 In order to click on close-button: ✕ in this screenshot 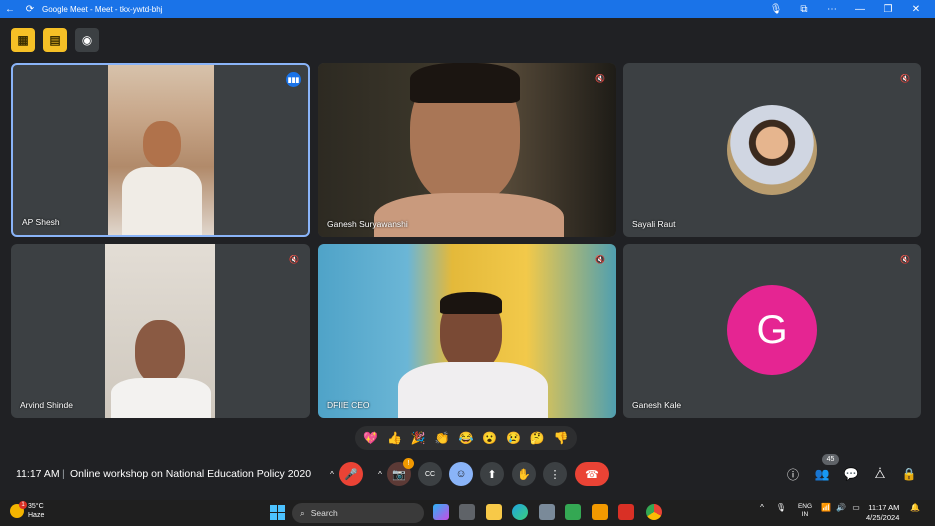, I will do `click(916, 9)`.